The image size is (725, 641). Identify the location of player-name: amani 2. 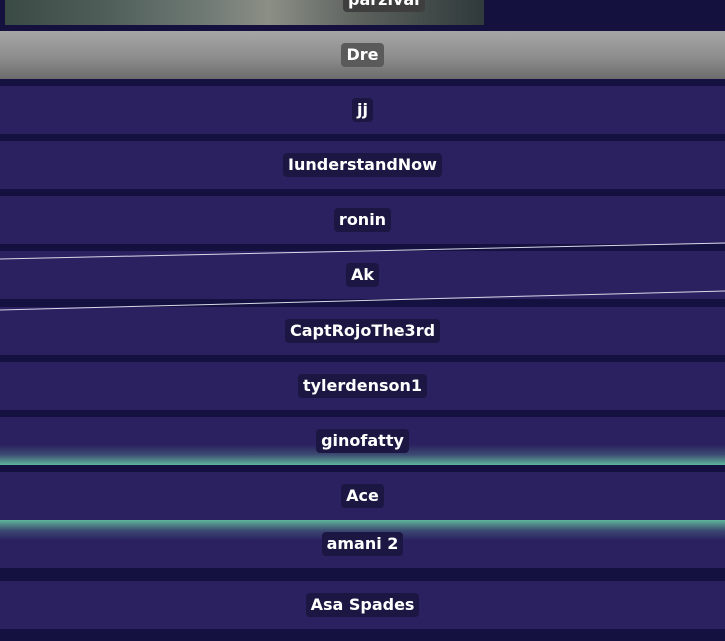
(362, 544).